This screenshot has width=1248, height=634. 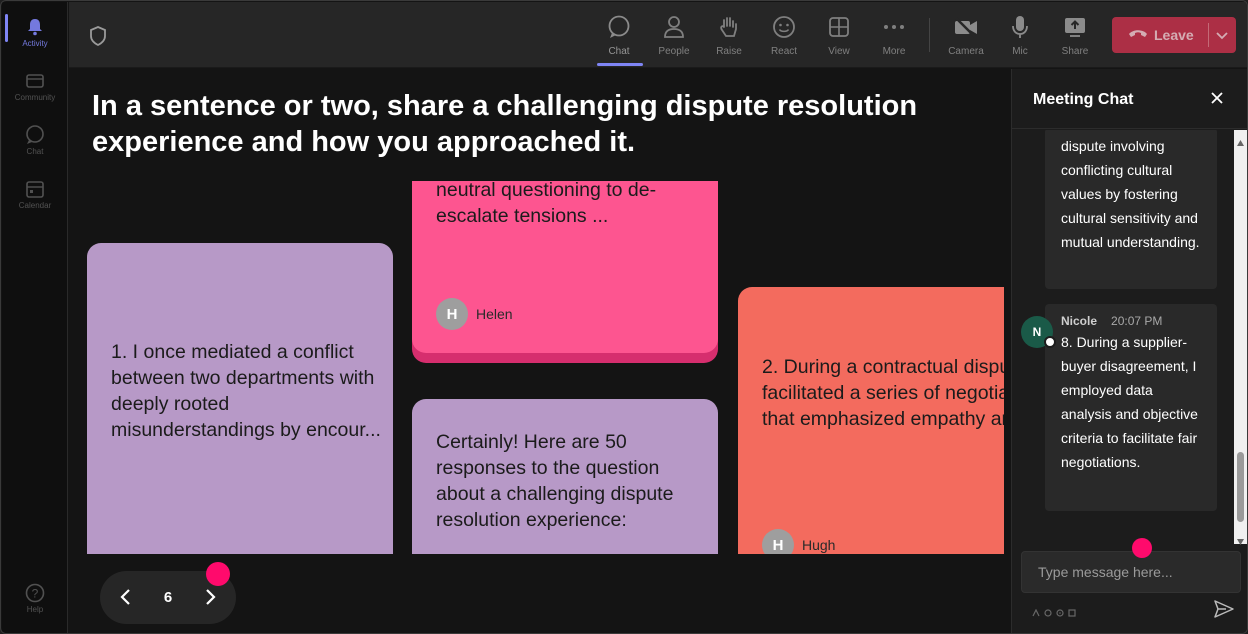 What do you see at coordinates (1240, 487) in the screenshot?
I see `scrollbar-thumb` at bounding box center [1240, 487].